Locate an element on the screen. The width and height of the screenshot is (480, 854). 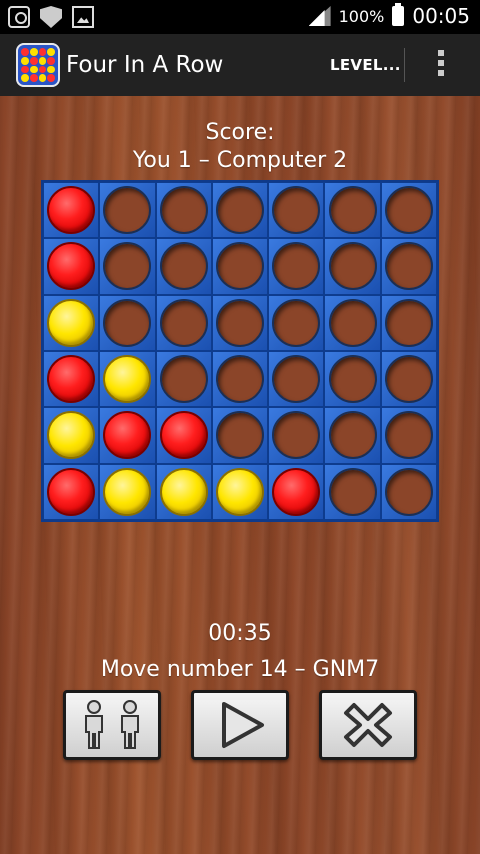
status-bar: 100% 00:05 is located at coordinates (240, 17).